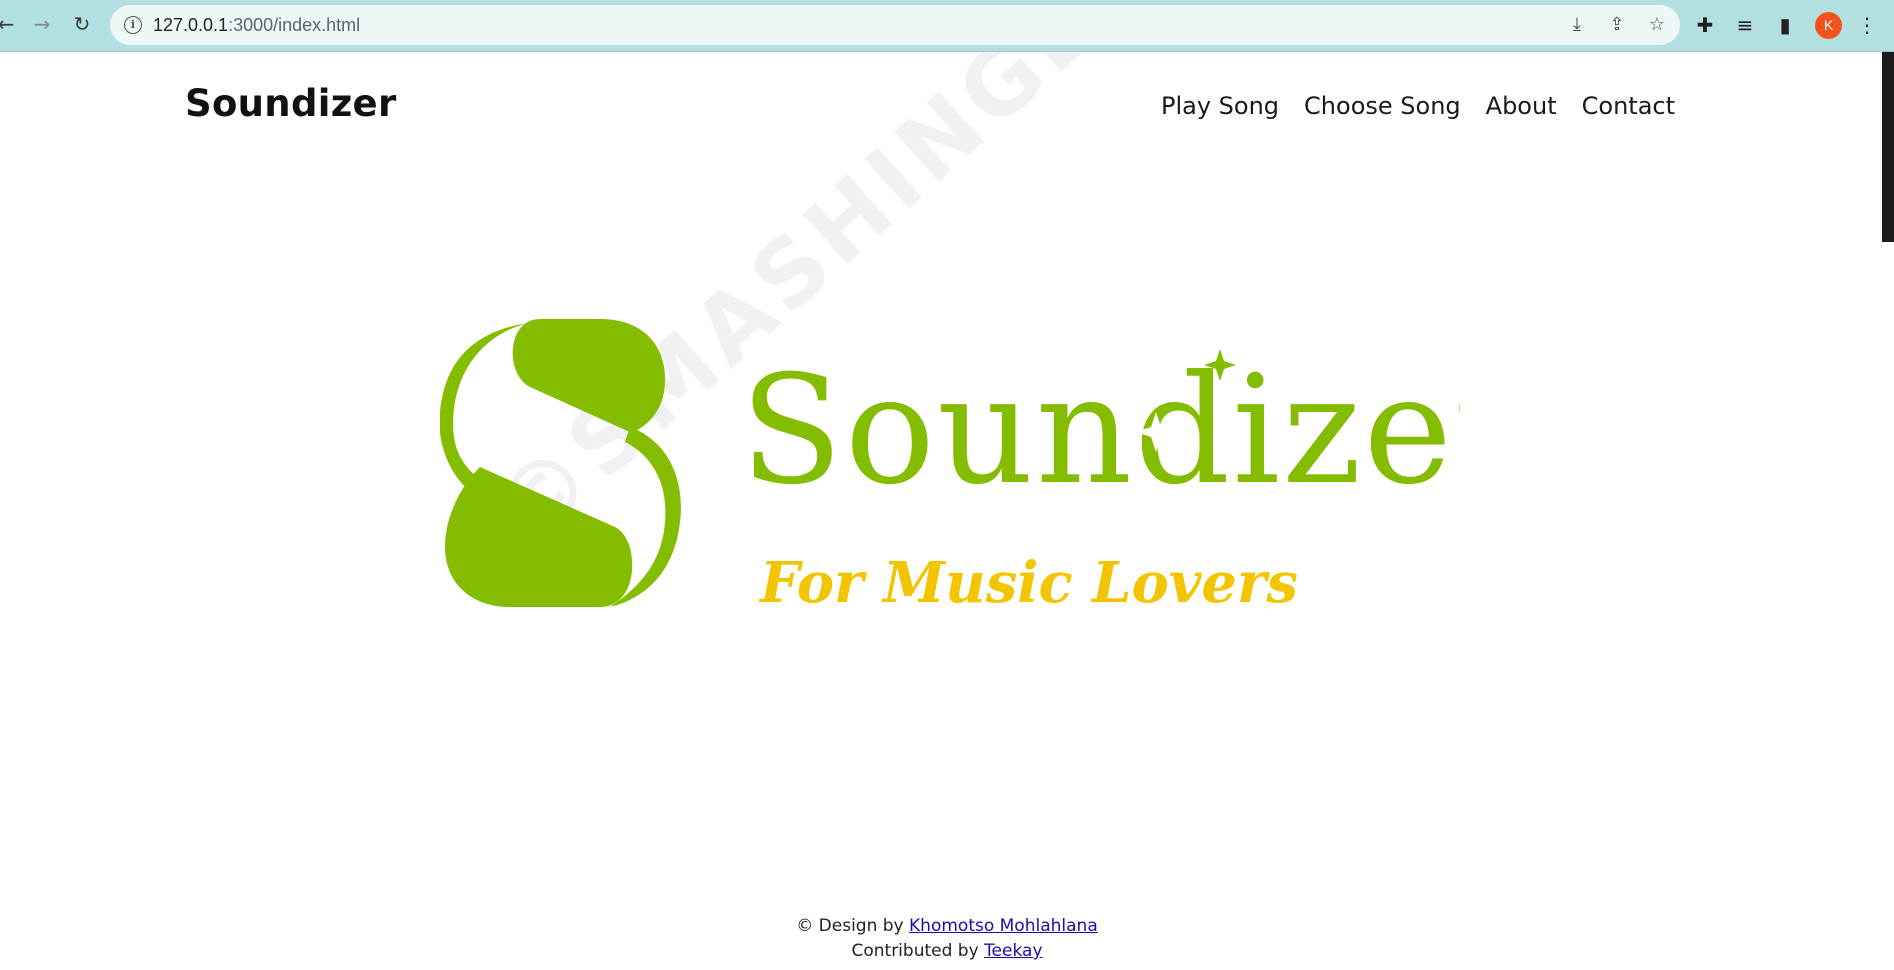  I want to click on footer-contrib-prefix: Contributed by, so click(915, 951).